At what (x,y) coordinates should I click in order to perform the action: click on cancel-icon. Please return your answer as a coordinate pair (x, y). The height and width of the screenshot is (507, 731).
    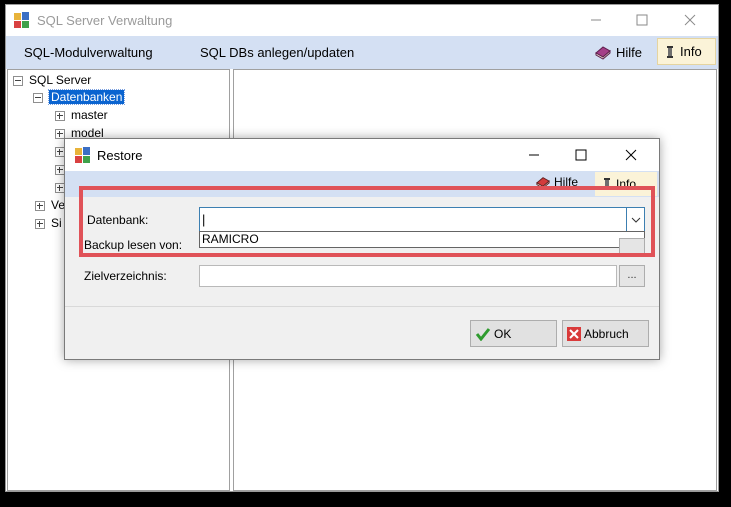
    Looking at the image, I should click on (574, 333).